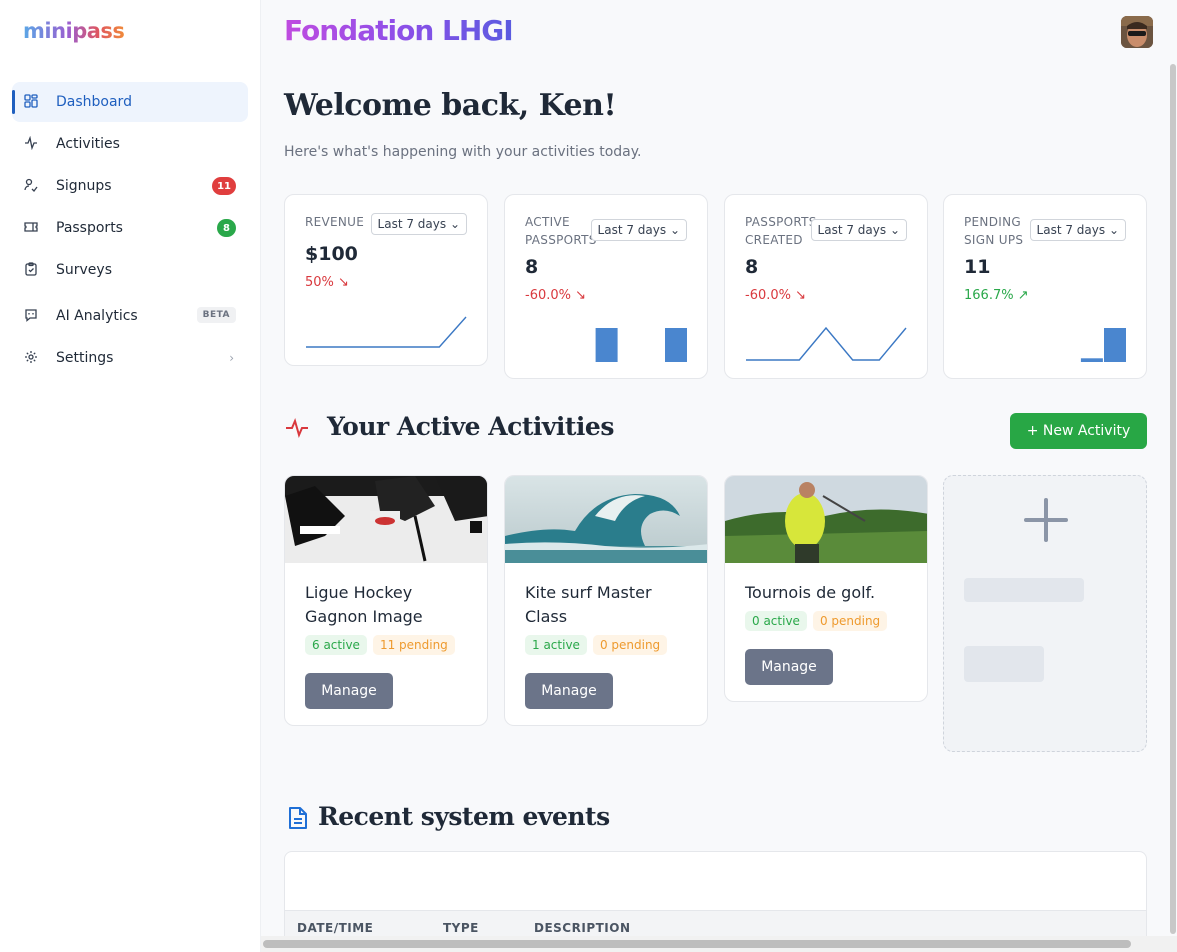  What do you see at coordinates (697, 944) in the screenshot?
I see `horizontal-scrollbar` at bounding box center [697, 944].